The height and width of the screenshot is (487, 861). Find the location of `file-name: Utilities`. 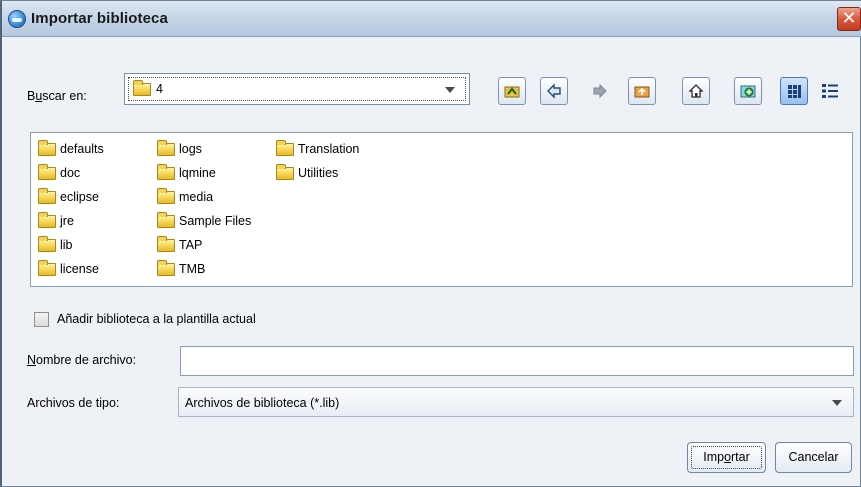

file-name: Utilities is located at coordinates (318, 173).